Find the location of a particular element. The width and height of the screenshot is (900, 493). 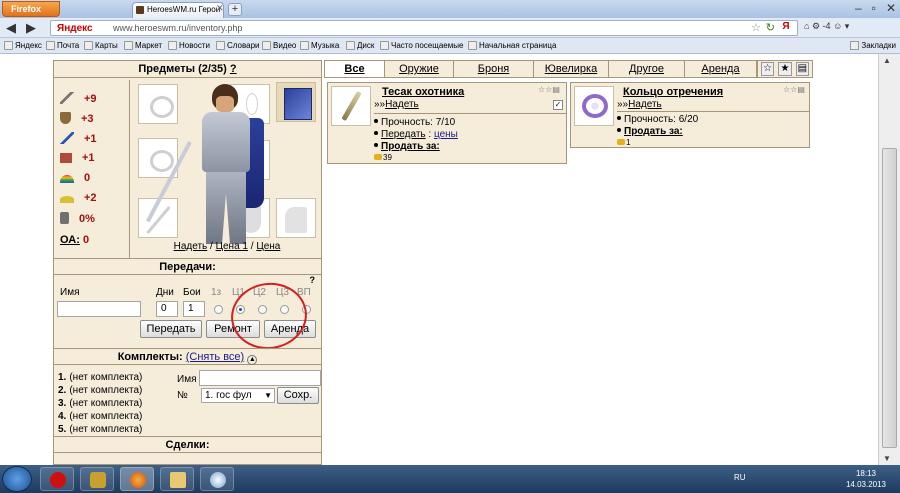

bookmark-frequent: Часто посещаемые is located at coordinates (421, 45).